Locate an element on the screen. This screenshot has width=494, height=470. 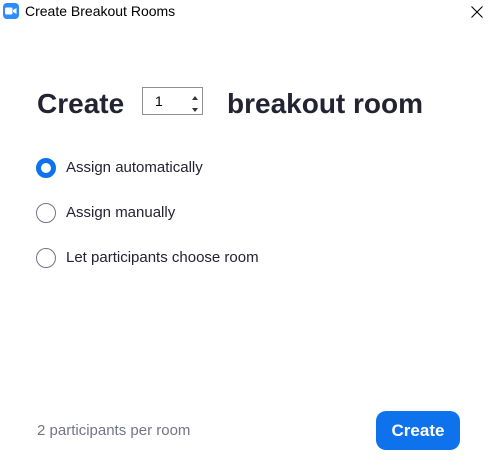
spin-up-icon is located at coordinates (195, 95).